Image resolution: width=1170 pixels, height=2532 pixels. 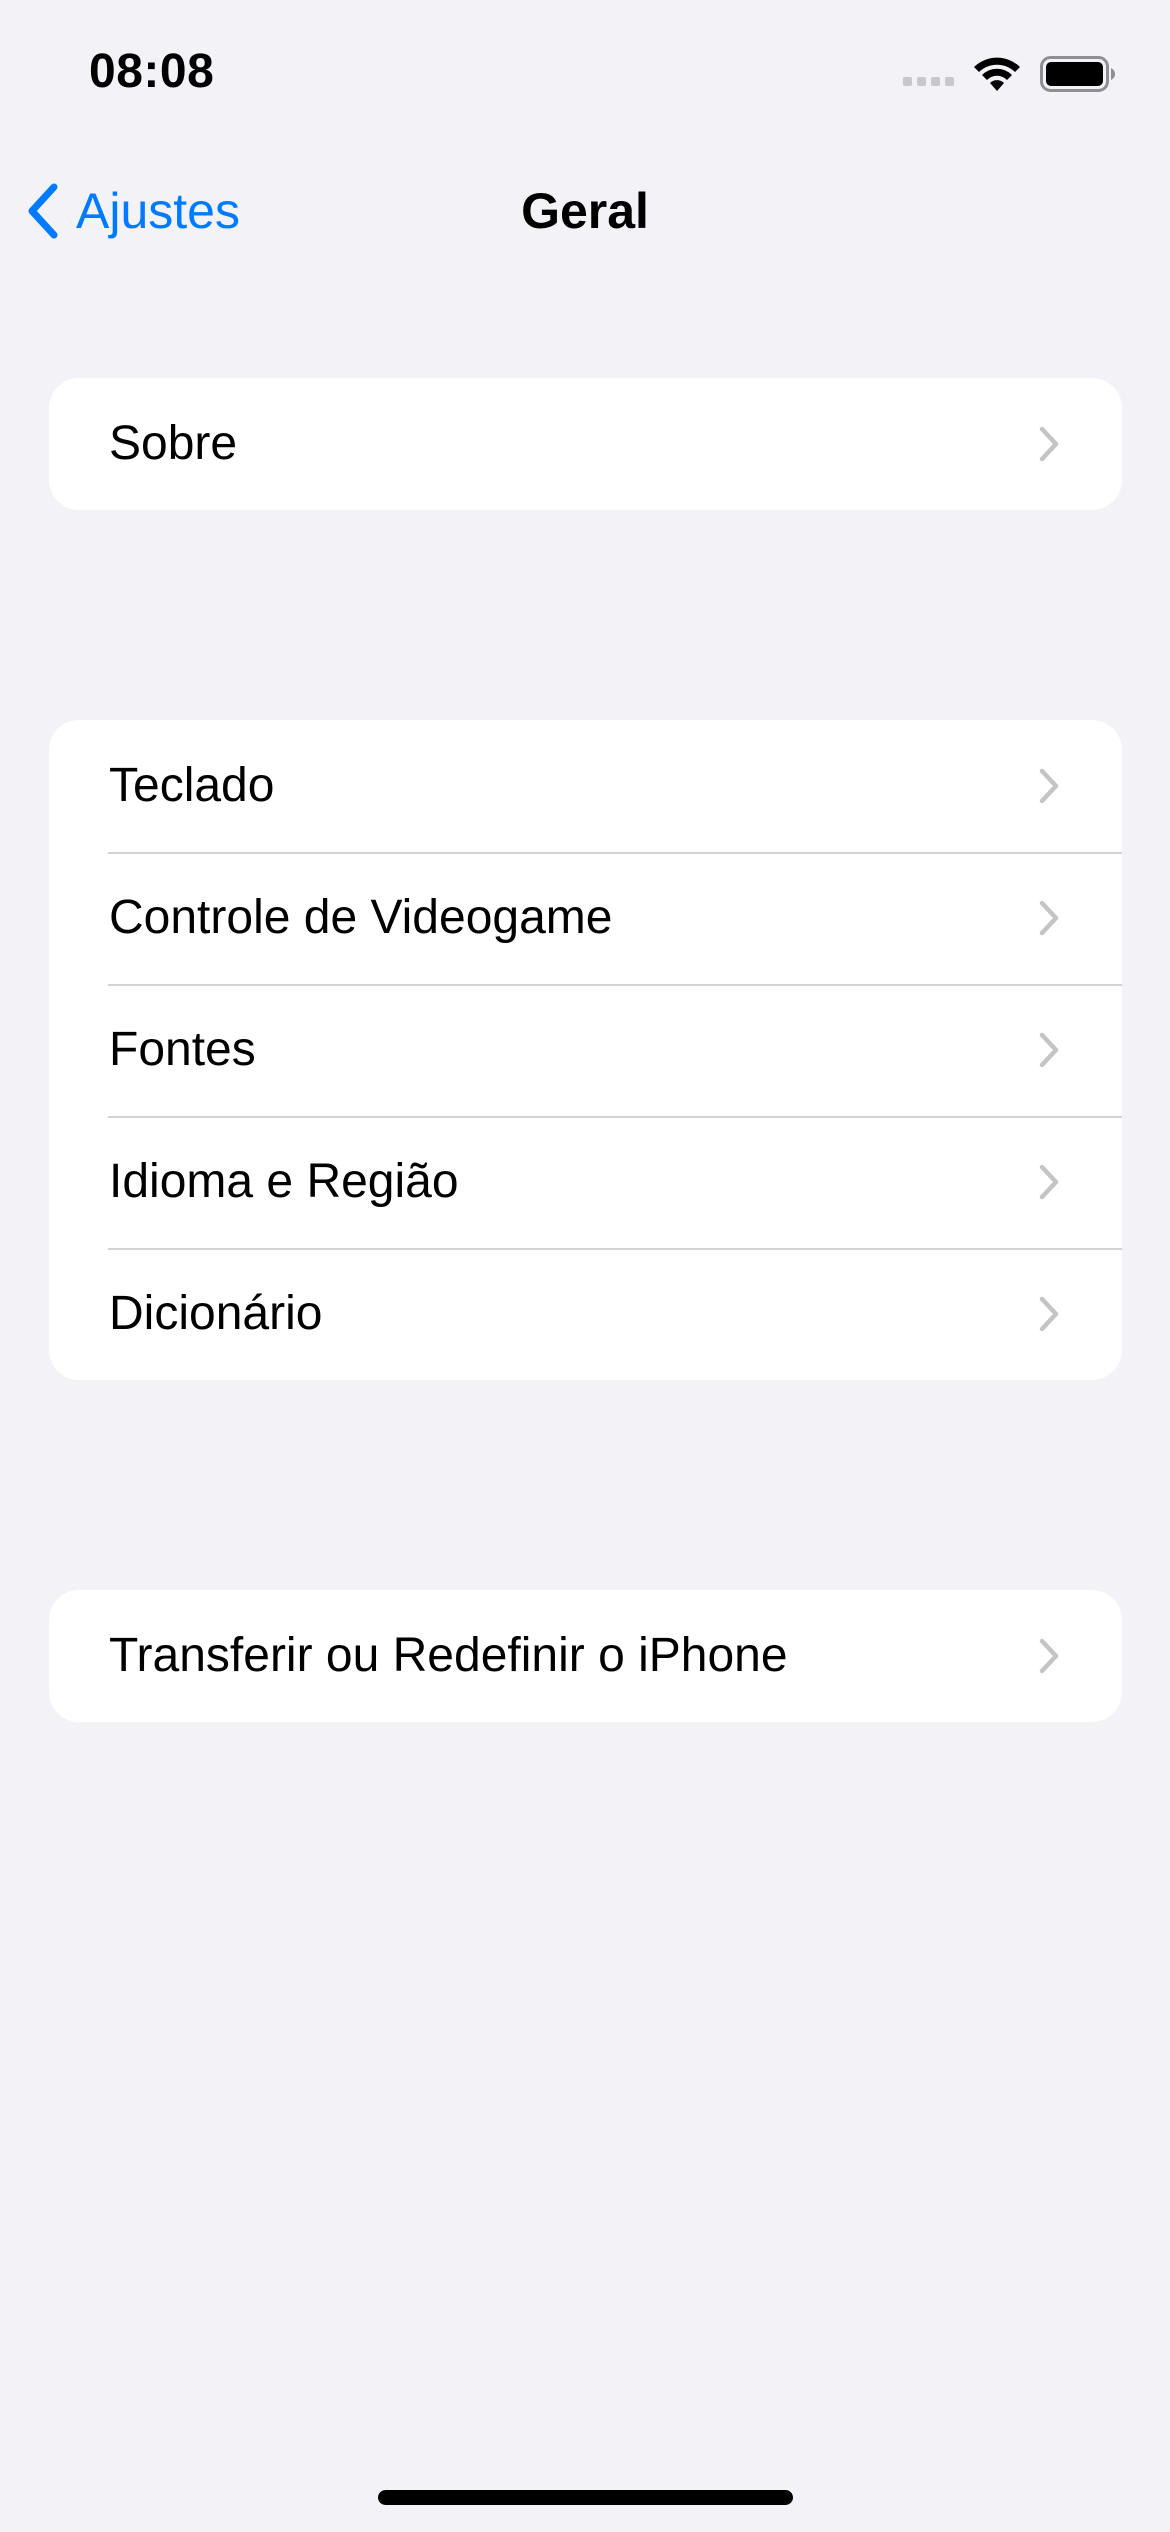 What do you see at coordinates (585, 786) in the screenshot?
I see `settings-row-teclado: Teclado` at bounding box center [585, 786].